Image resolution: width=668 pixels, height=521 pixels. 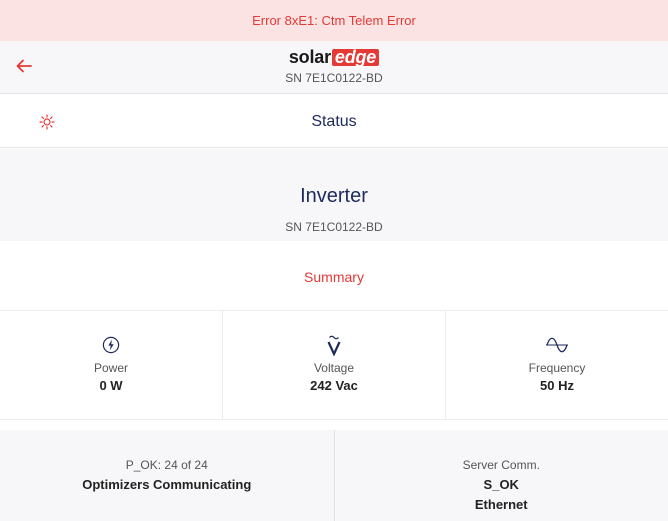 I want to click on server-comm-connection: Ethernet, so click(x=501, y=504).